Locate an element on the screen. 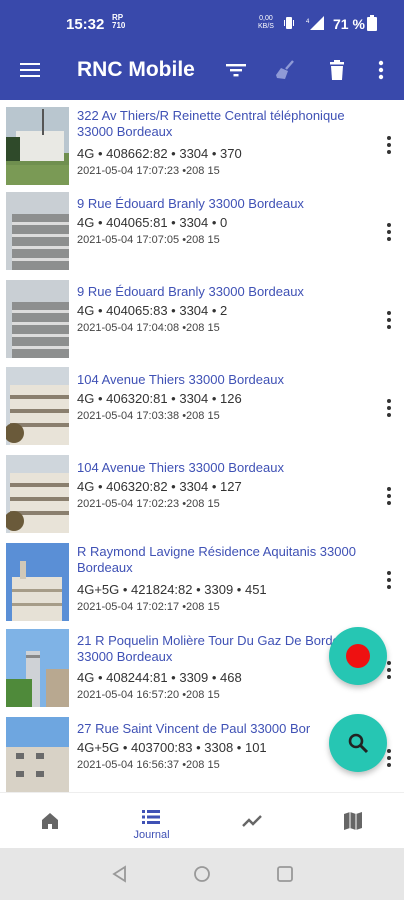 This screenshot has width=404, height=900. entry-date: 2021-05-04 17:07:05 •208 15 is located at coordinates (148, 240).